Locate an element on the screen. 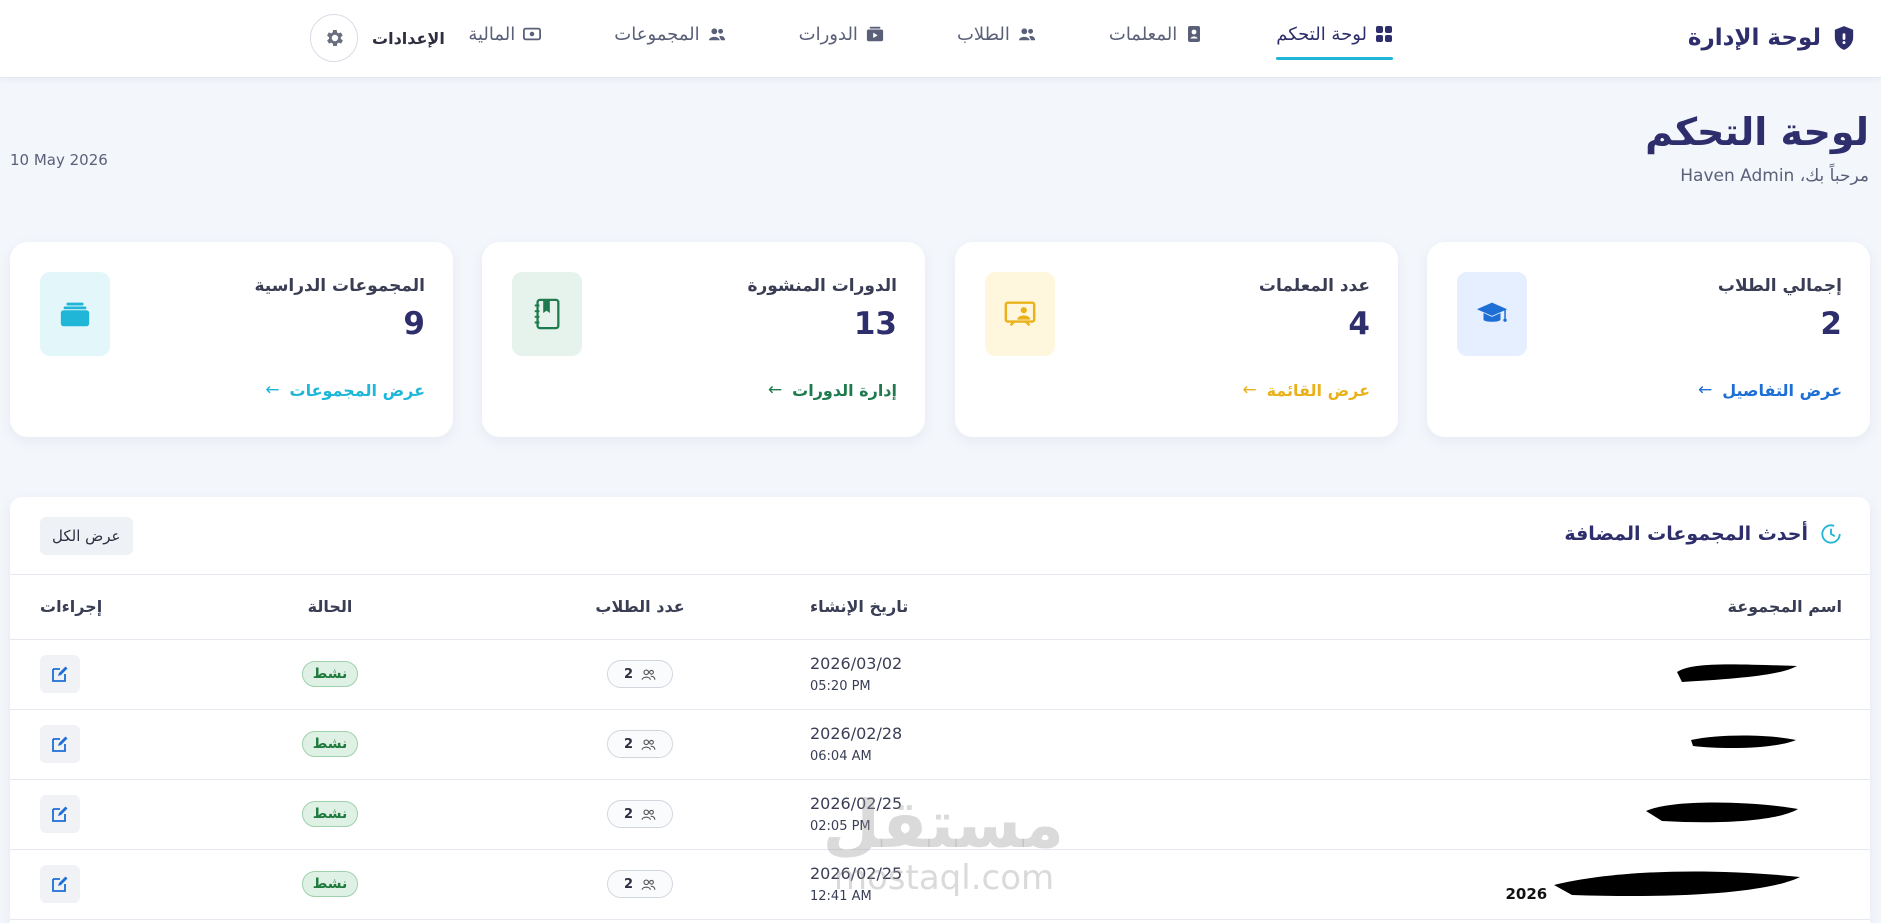 This screenshot has height=923, width=1881. link-label: إدارة الدورات is located at coordinates (844, 390).